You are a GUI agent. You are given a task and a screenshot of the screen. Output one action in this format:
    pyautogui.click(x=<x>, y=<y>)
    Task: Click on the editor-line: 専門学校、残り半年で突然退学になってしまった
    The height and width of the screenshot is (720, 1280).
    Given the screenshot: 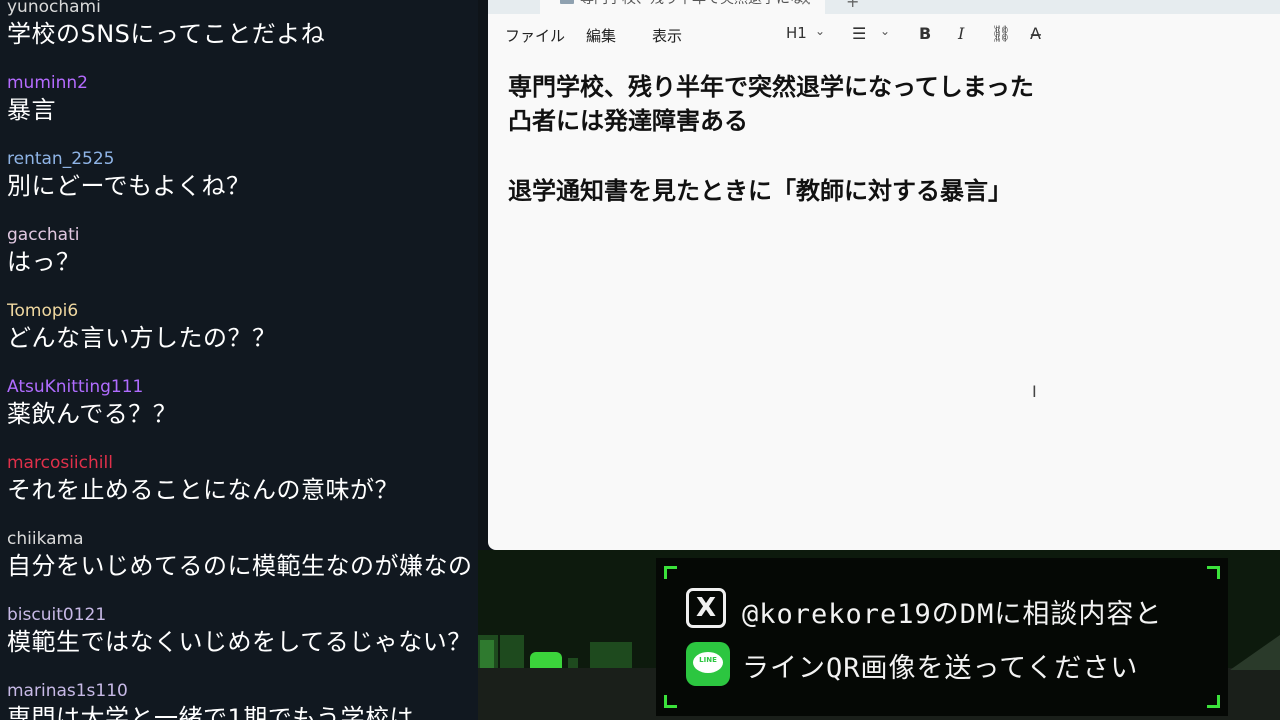 What is the action you would take?
    pyautogui.click(x=771, y=87)
    